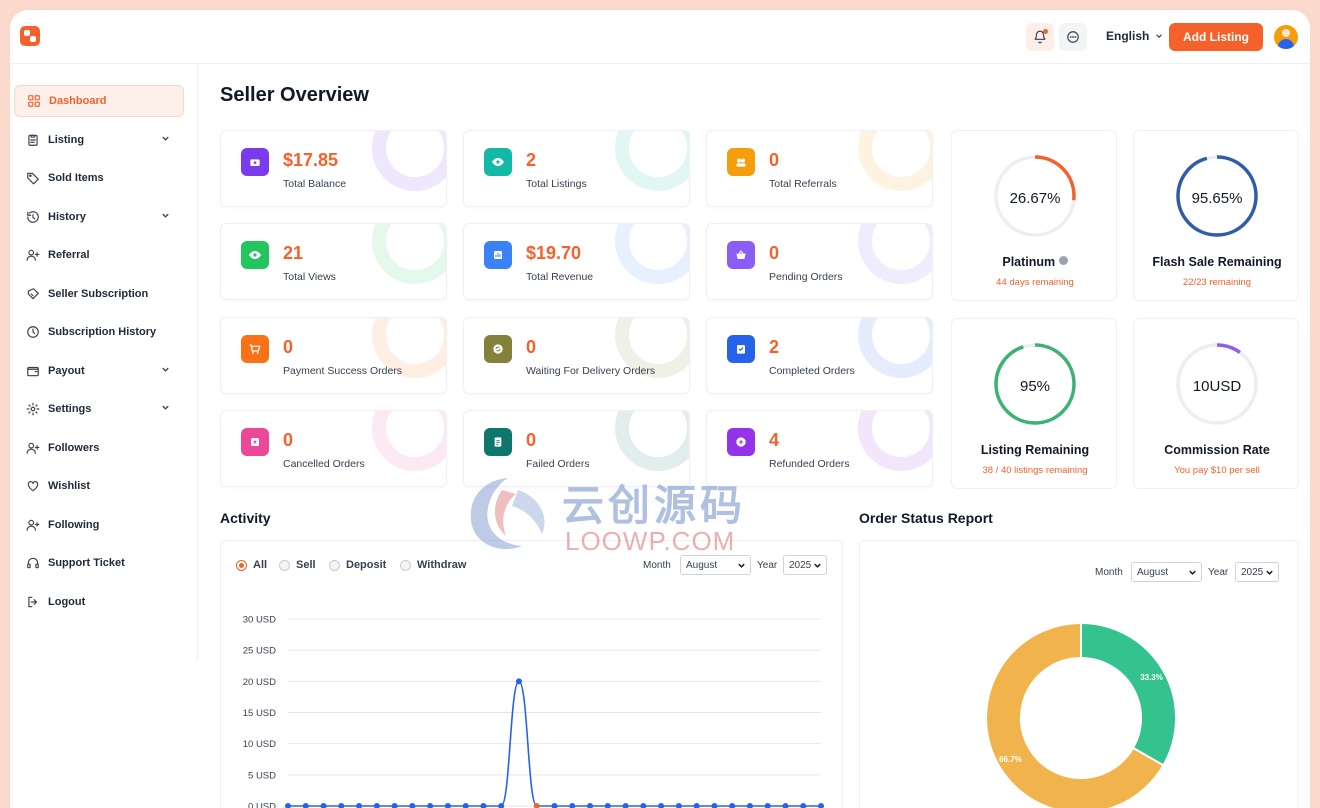 The height and width of the screenshot is (808, 1320). I want to click on sidebar-item-label: Subscription History, so click(102, 332).